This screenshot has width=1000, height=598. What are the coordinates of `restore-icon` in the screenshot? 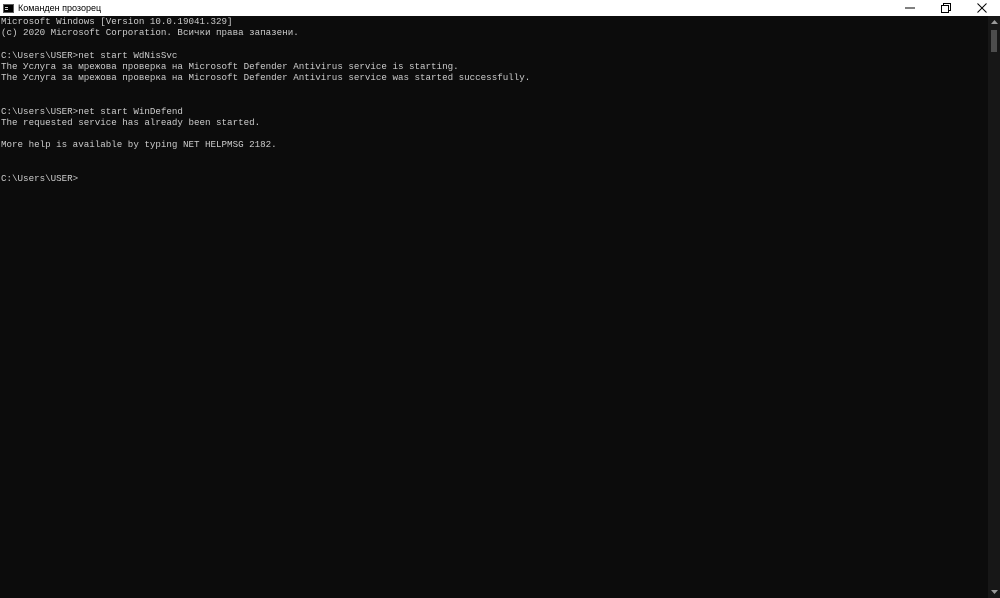 It's located at (946, 8).